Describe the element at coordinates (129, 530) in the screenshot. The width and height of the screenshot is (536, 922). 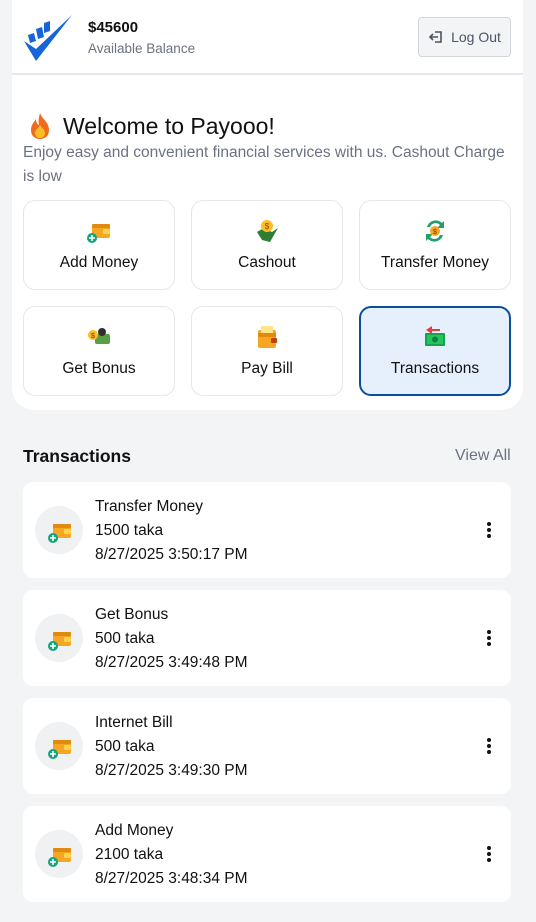
I see `transaction-amount: 1500 taka` at that location.